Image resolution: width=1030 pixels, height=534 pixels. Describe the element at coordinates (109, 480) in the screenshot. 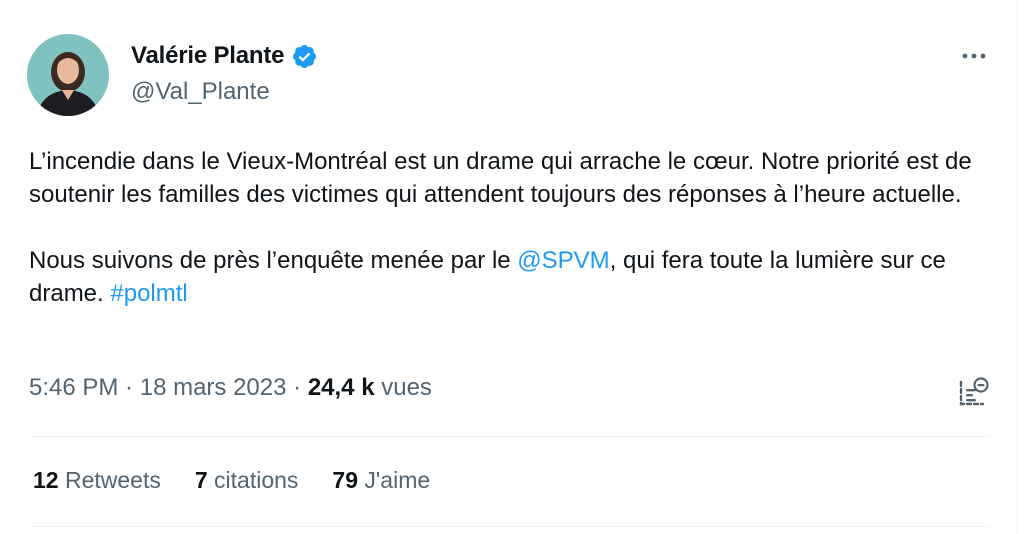

I see `retweets-label: Retweets` at that location.